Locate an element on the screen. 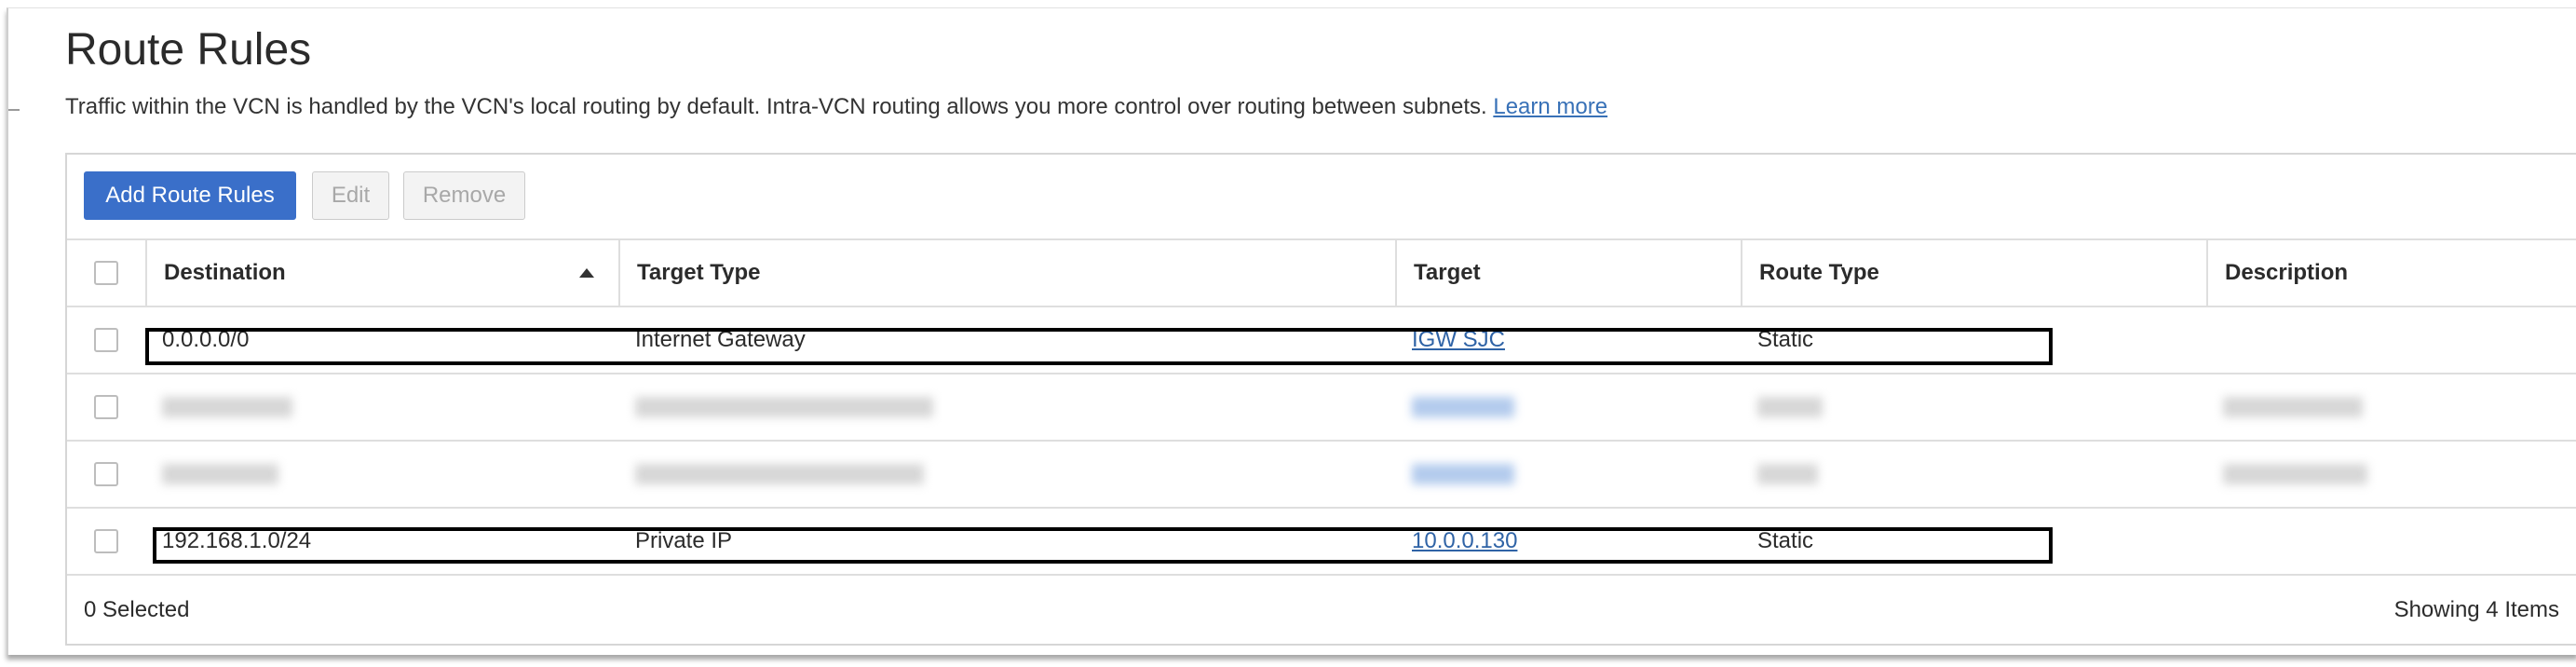 The width and height of the screenshot is (2576, 667). table-footer: 0 Selected Showing 4 Items is located at coordinates (1321, 609).